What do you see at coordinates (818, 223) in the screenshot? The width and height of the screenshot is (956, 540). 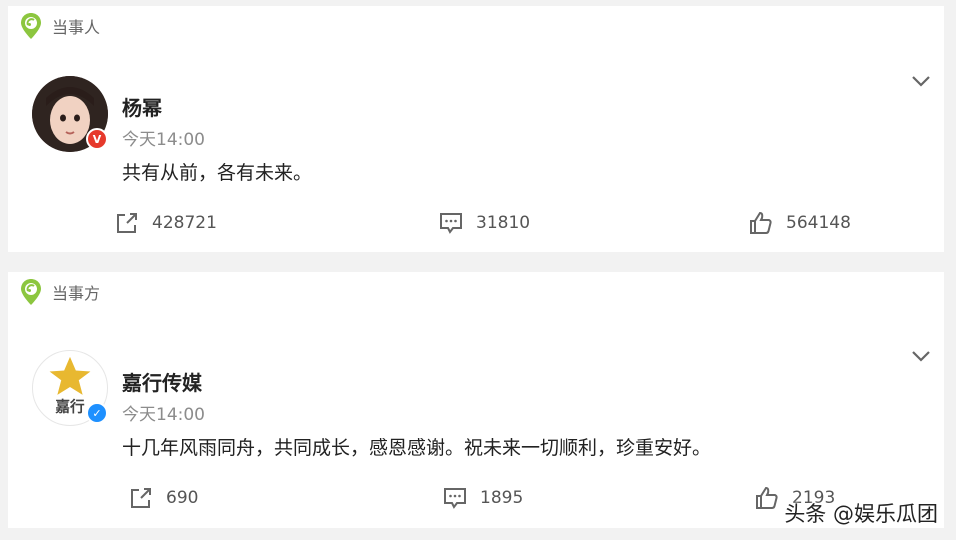 I see `like-count: 564148` at bounding box center [818, 223].